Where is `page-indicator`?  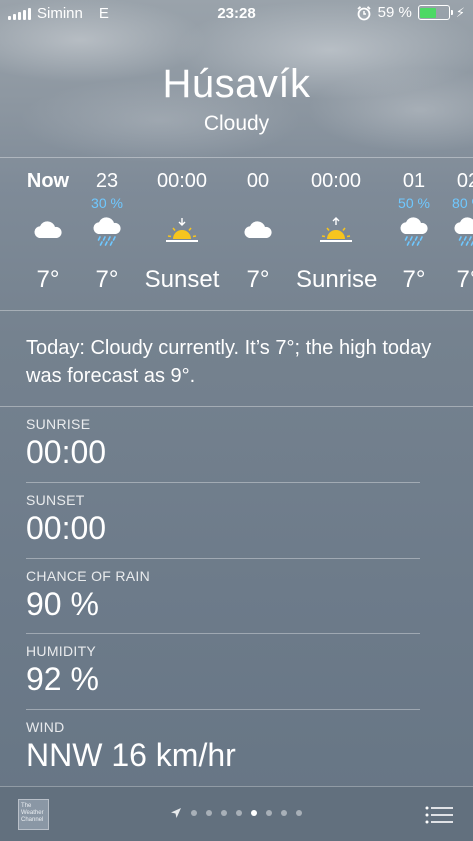
page-indicator is located at coordinates (236, 813).